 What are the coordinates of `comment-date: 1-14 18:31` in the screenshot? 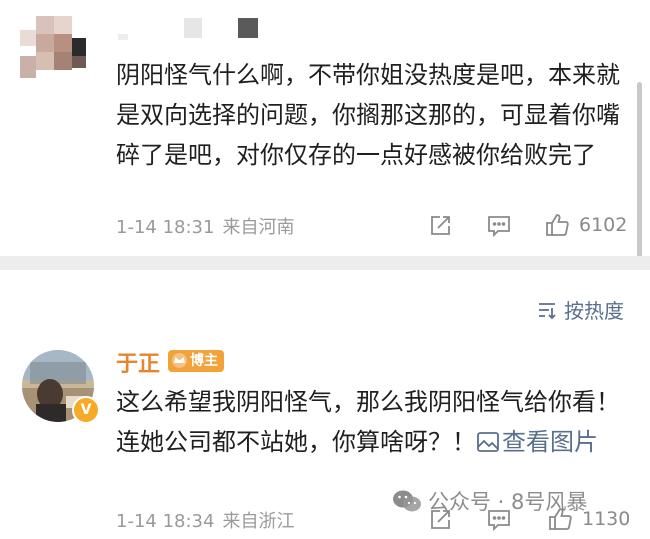 It's located at (165, 227).